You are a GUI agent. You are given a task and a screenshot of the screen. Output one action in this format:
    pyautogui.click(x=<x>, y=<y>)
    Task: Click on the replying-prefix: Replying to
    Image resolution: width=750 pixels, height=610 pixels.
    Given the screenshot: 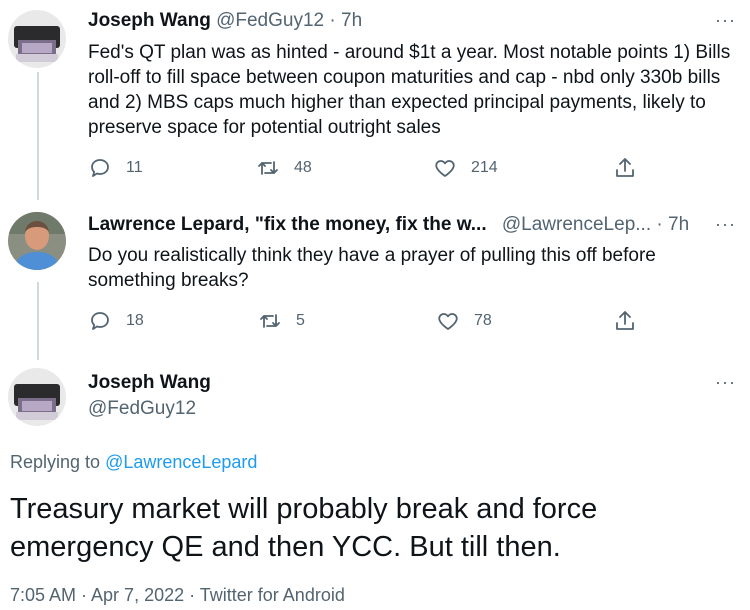 What is the action you would take?
    pyautogui.click(x=58, y=462)
    